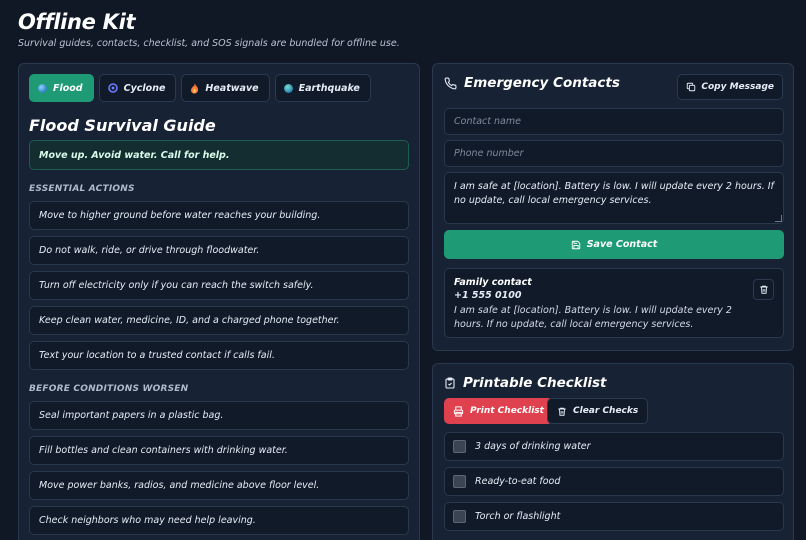 This screenshot has height=540, width=806. Describe the element at coordinates (518, 516) in the screenshot. I see `checklist-item-label: Torch or flashlight` at that location.